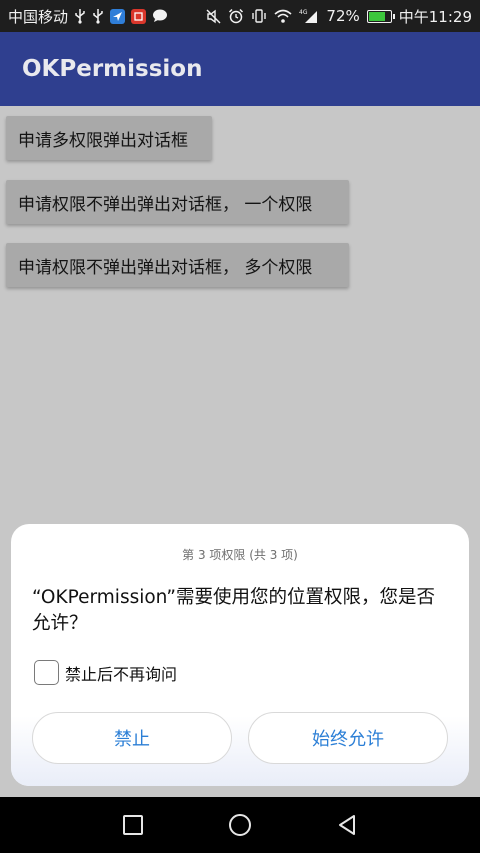 This screenshot has width=480, height=853. I want to click on dont-ask-again-option: 禁止后不再询问, so click(105, 672).